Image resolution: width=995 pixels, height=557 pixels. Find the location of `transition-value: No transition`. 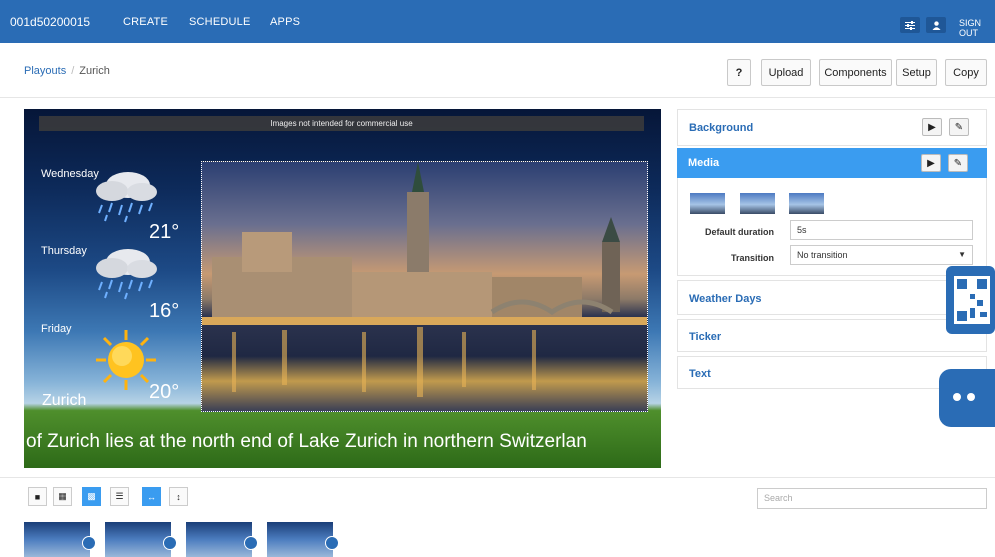

transition-value: No transition is located at coordinates (822, 255).